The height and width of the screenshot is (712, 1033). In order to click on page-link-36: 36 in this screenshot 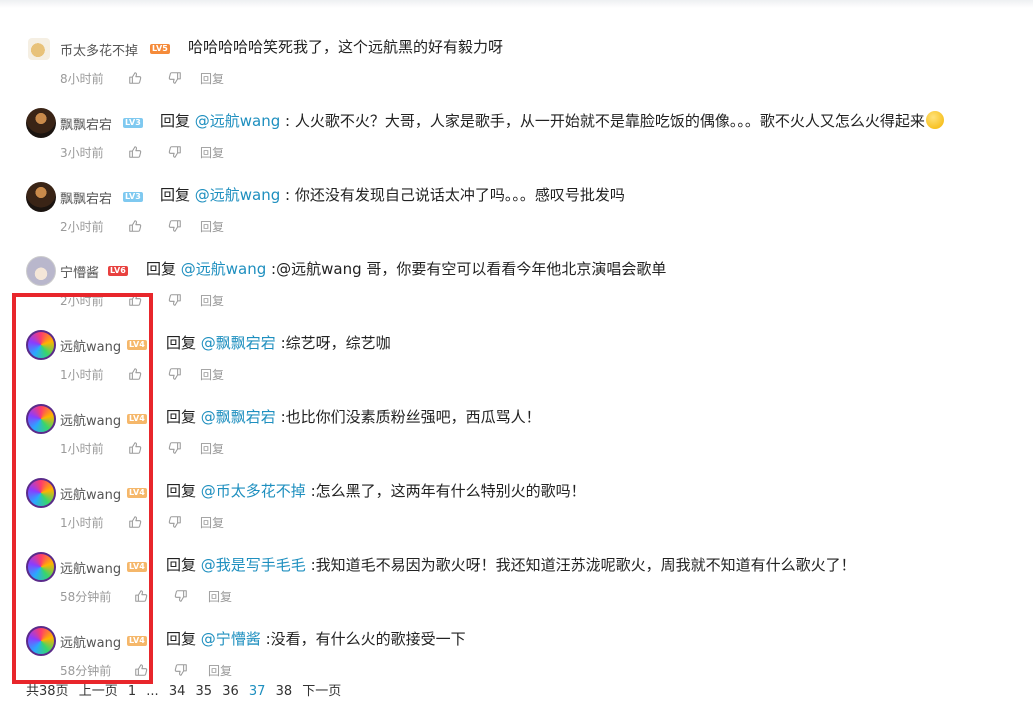, I will do `click(230, 691)`.